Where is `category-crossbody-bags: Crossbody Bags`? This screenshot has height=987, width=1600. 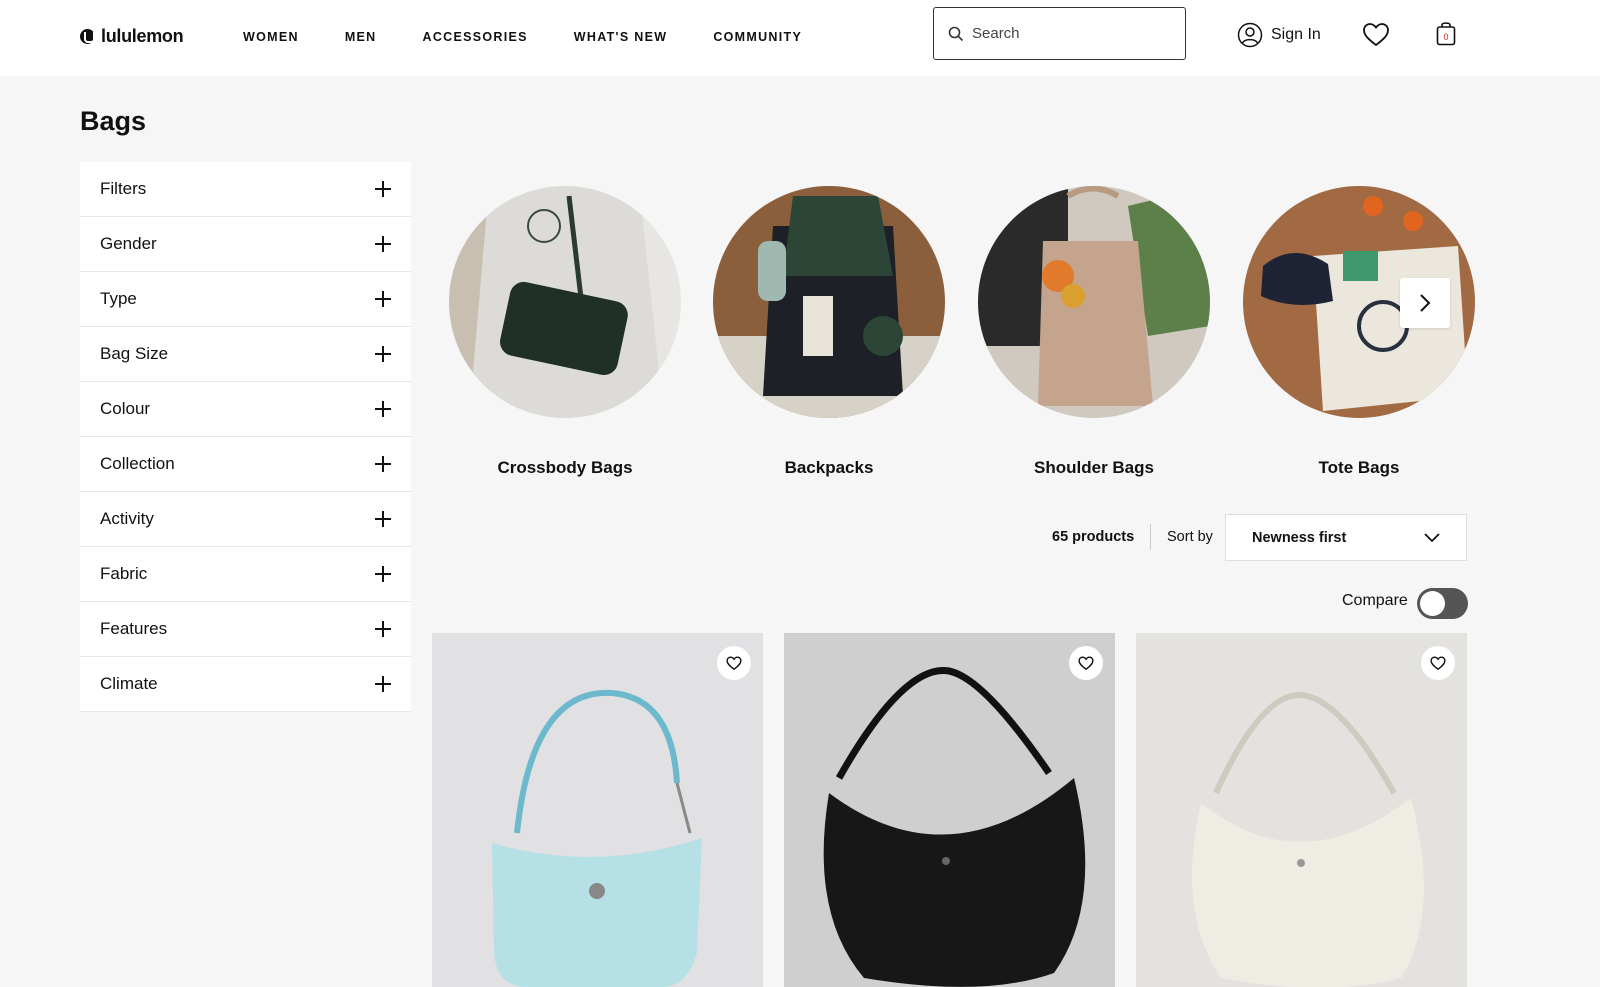 category-crossbody-bags: Crossbody Bags is located at coordinates (565, 319).